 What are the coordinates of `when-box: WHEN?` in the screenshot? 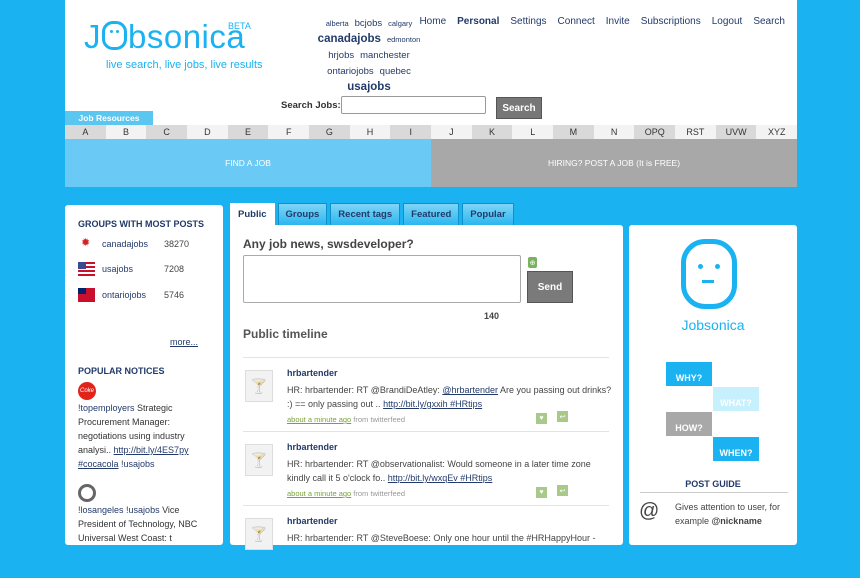 It's located at (736, 449).